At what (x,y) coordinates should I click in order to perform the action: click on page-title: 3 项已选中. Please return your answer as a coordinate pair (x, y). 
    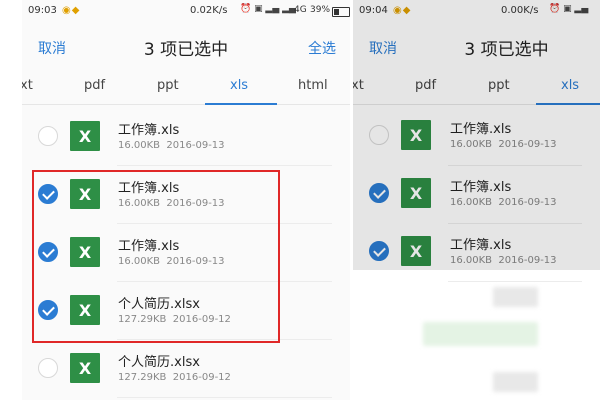
    Looking at the image, I should click on (186, 50).